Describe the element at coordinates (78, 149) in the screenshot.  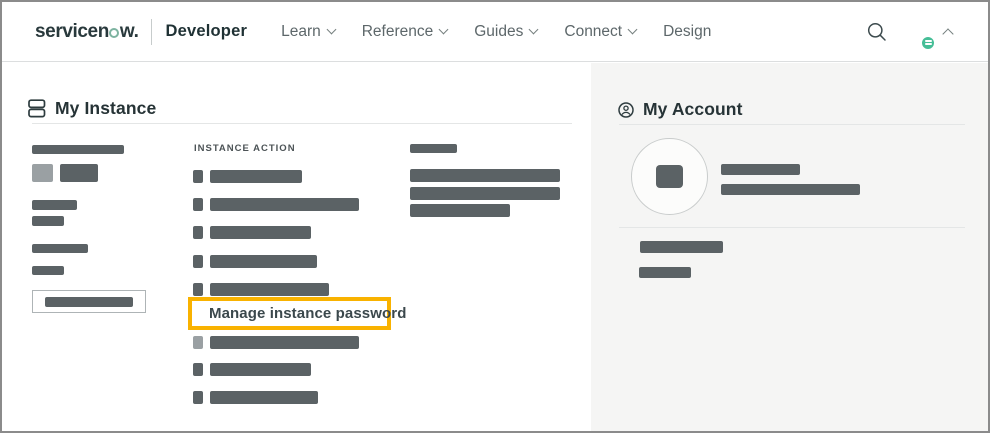
I see `redacted-instance-name` at that location.